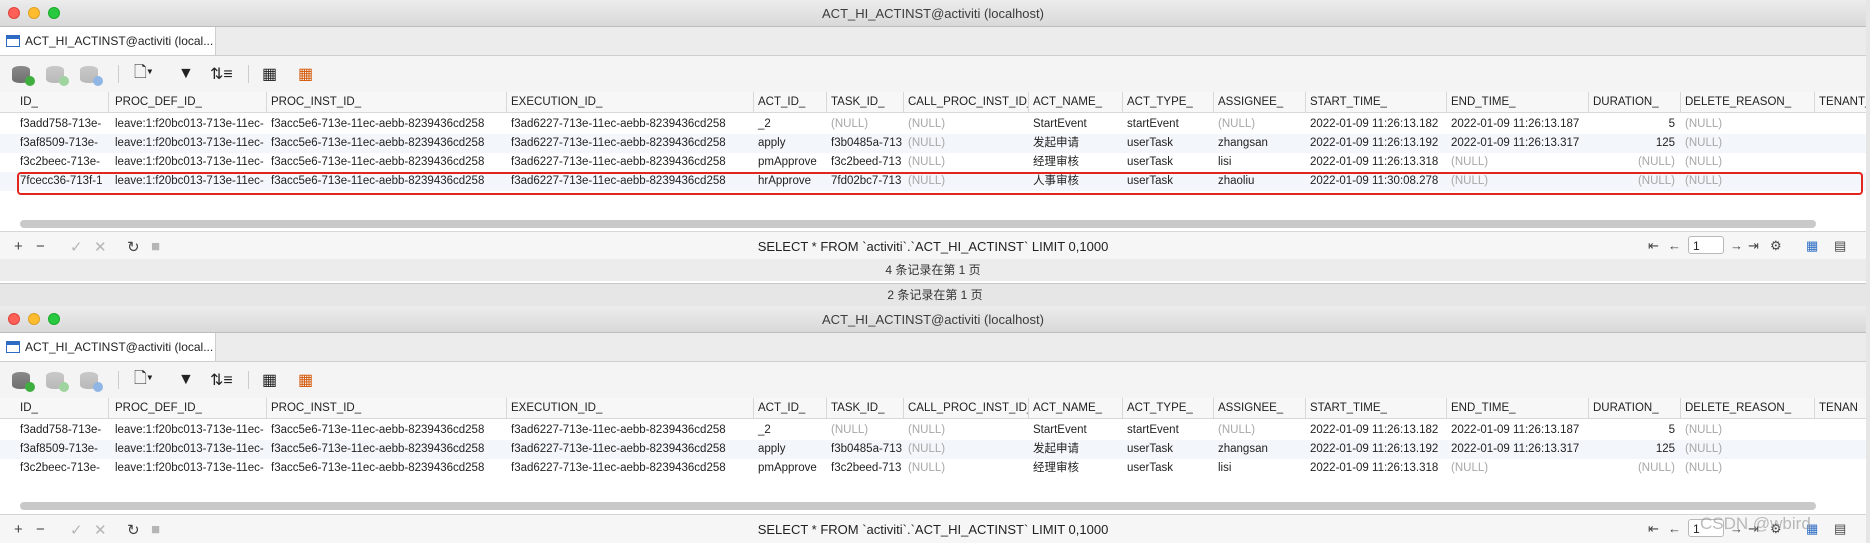 This screenshot has width=1870, height=543. What do you see at coordinates (62, 408) in the screenshot?
I see `column-header: ID_` at bounding box center [62, 408].